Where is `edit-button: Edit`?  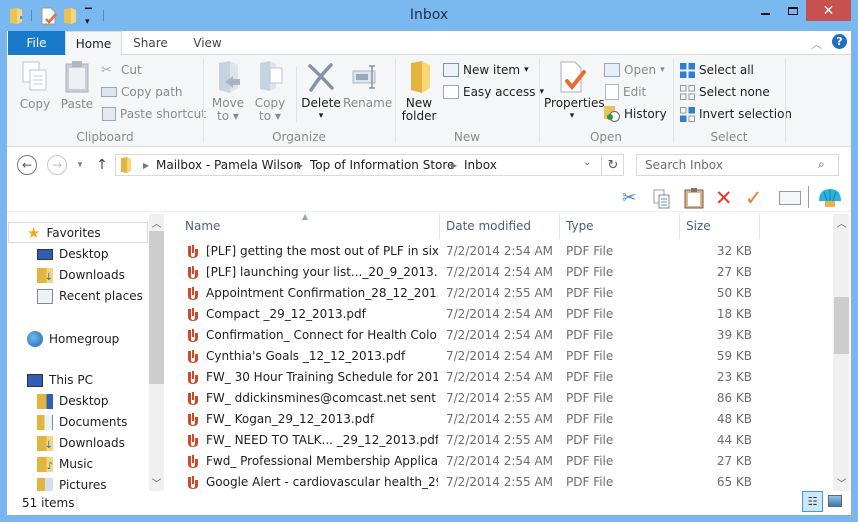
edit-button: Edit is located at coordinates (625, 92).